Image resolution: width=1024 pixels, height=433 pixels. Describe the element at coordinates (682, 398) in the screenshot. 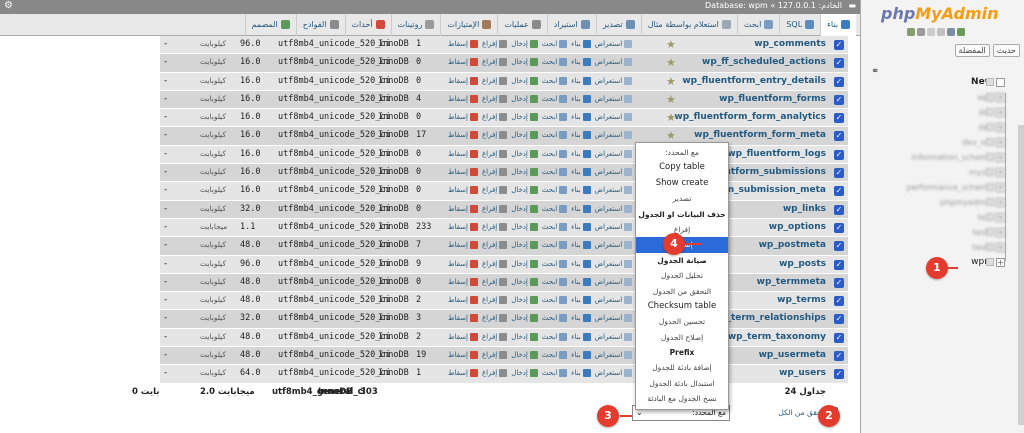

I see `menu-item-16: نسخ الجدول مع البادئة` at that location.